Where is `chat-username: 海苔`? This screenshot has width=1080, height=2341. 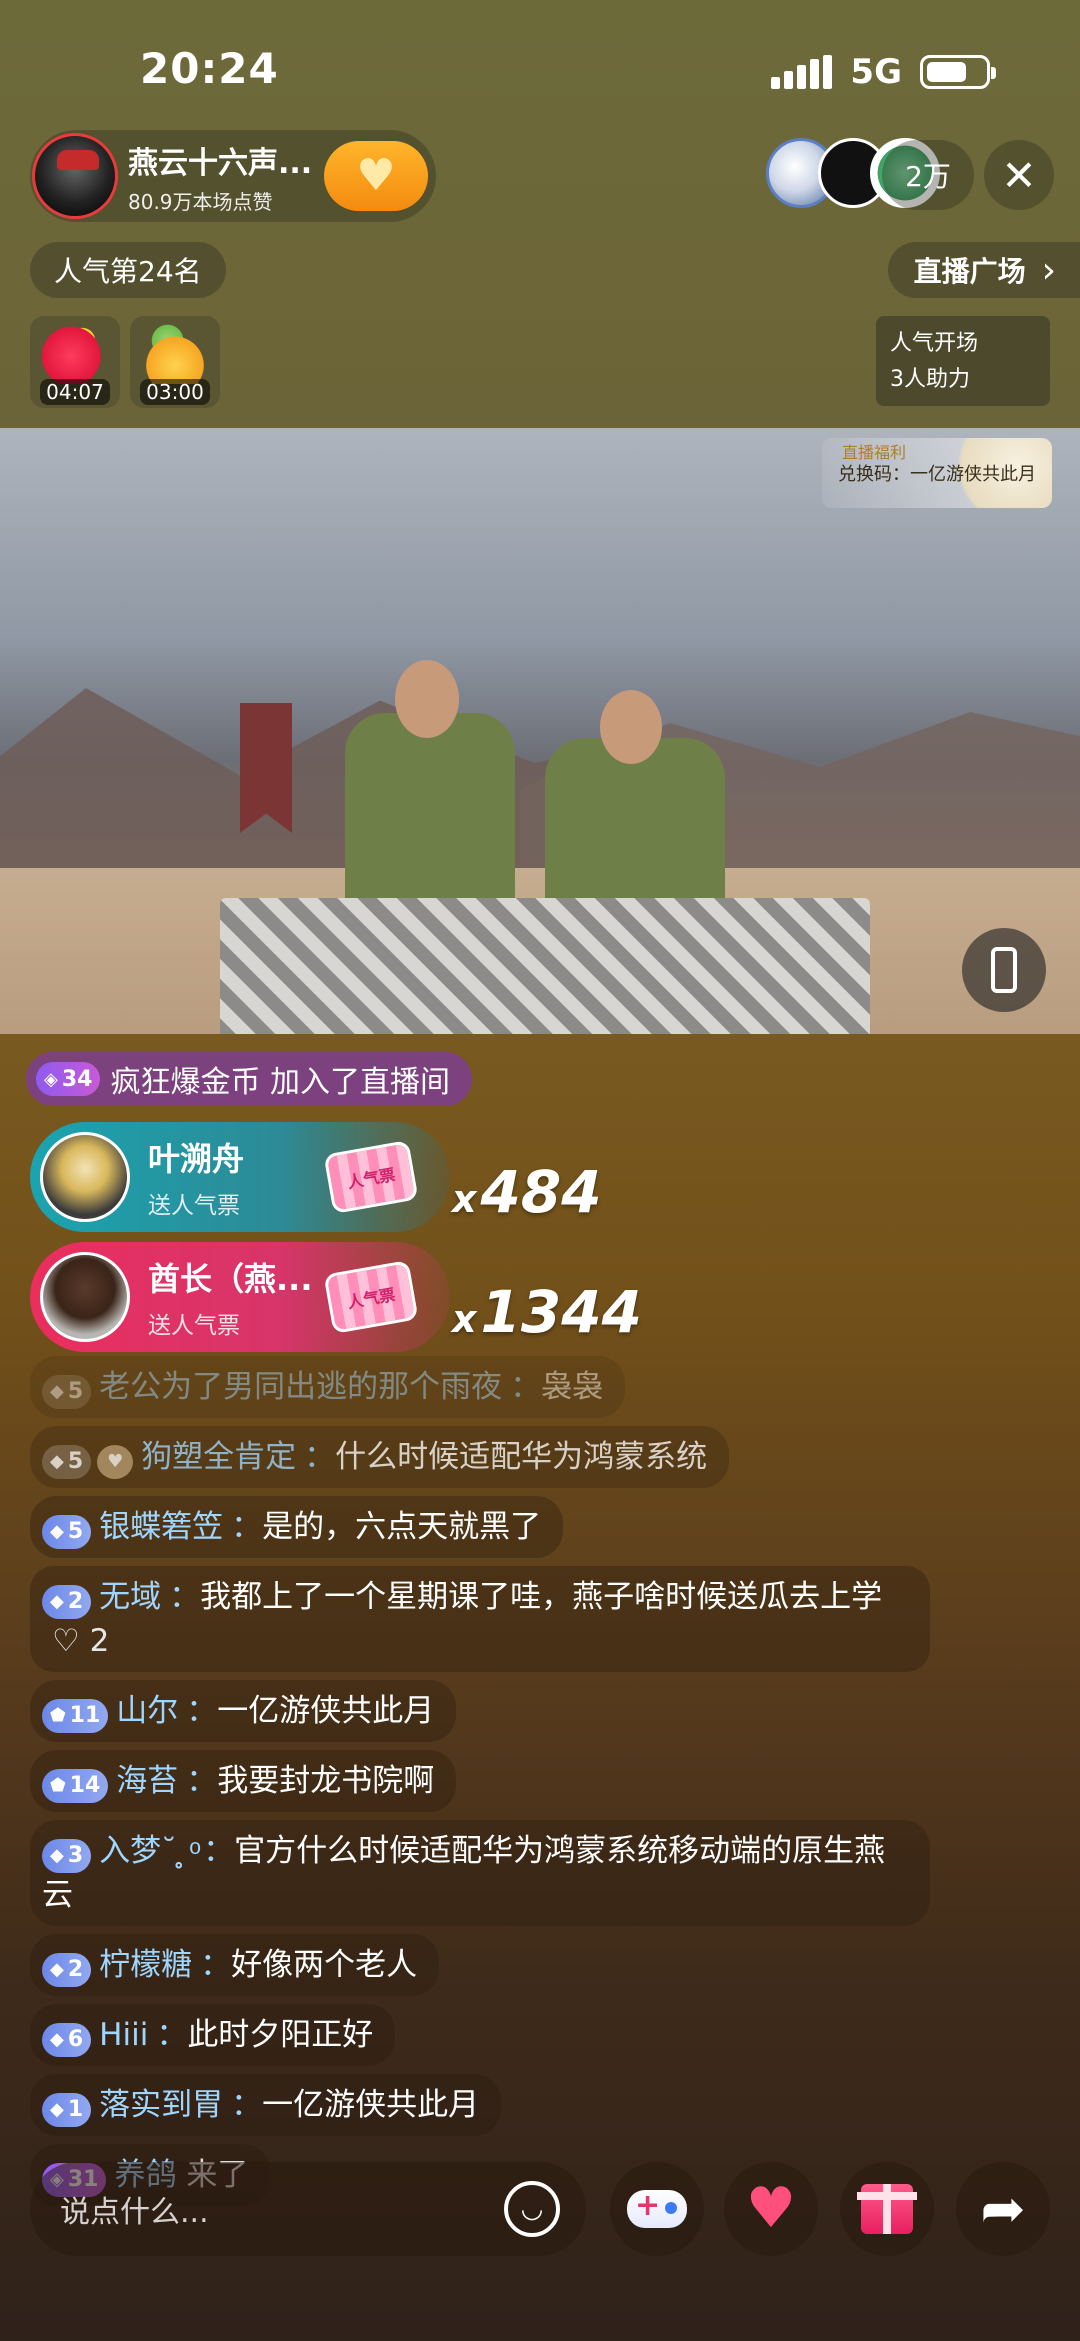
chat-username: 海苔 is located at coordinates (147, 1781).